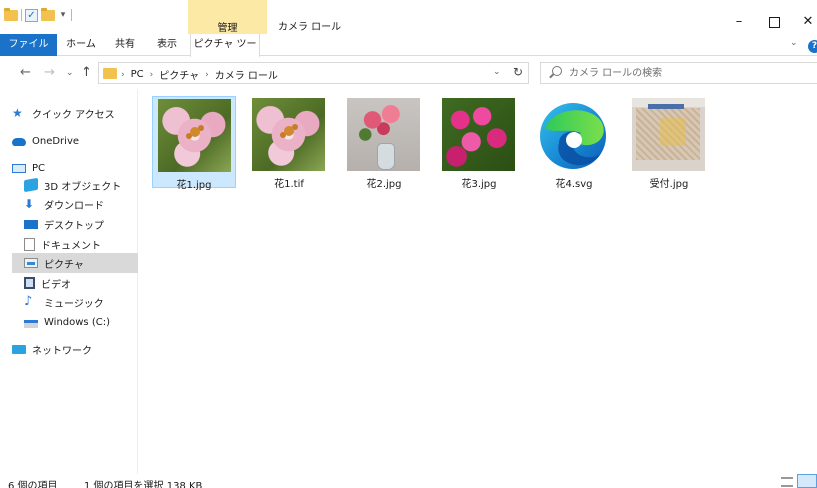  Describe the element at coordinates (48, 14) in the screenshot. I see `new-folder-icon` at that location.